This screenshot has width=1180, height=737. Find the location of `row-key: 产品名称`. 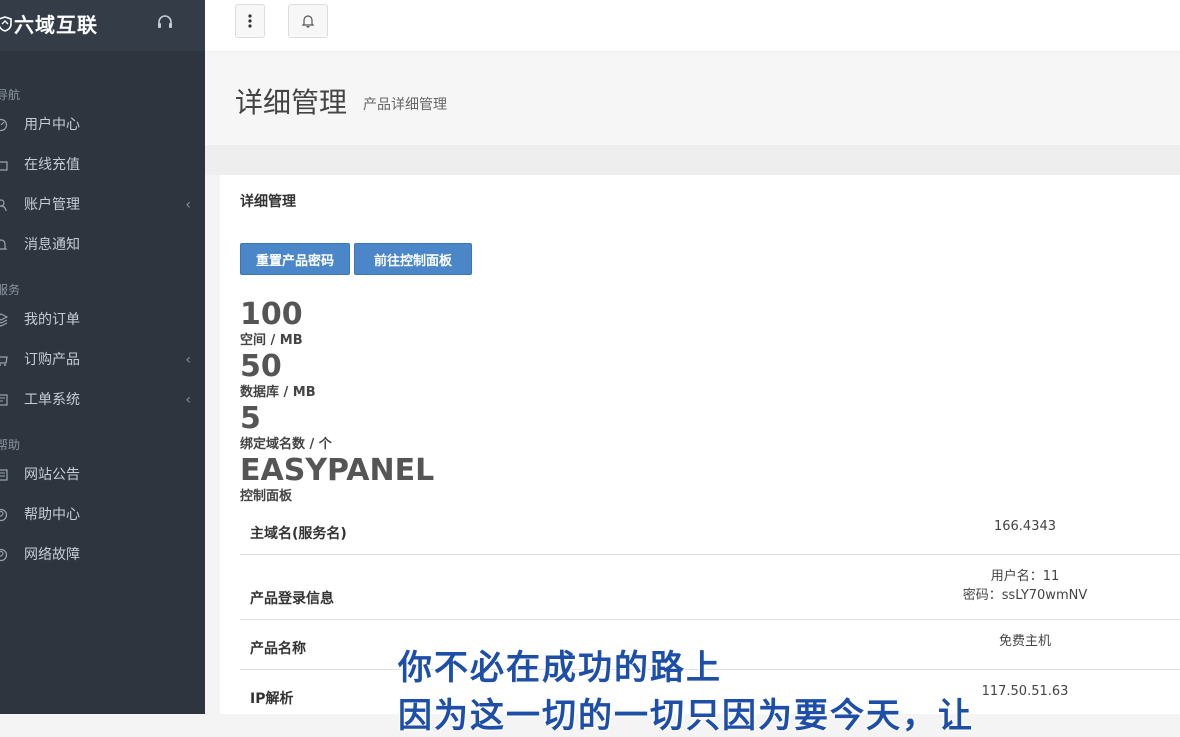

row-key: 产品名称 is located at coordinates (278, 649).